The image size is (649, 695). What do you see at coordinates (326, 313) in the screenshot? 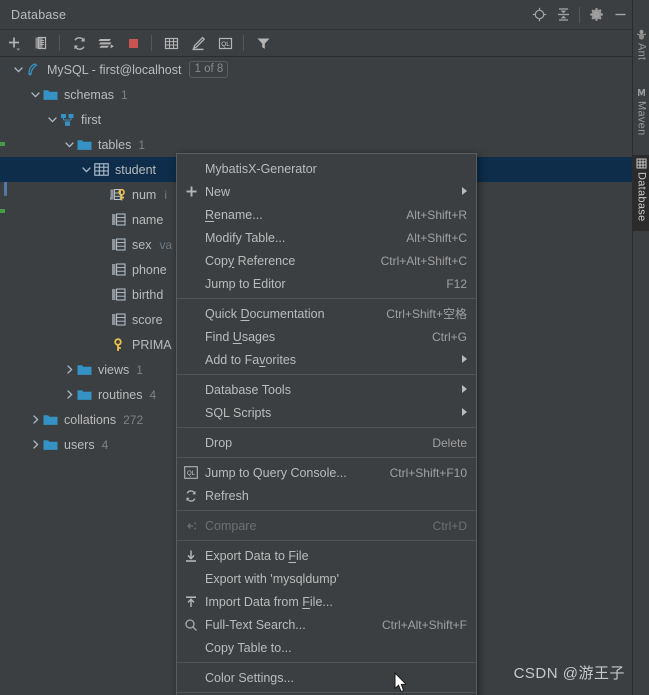
I see `menu-item-quick-documentation: Quick Documentation Ctrl+Shift+空格` at bounding box center [326, 313].